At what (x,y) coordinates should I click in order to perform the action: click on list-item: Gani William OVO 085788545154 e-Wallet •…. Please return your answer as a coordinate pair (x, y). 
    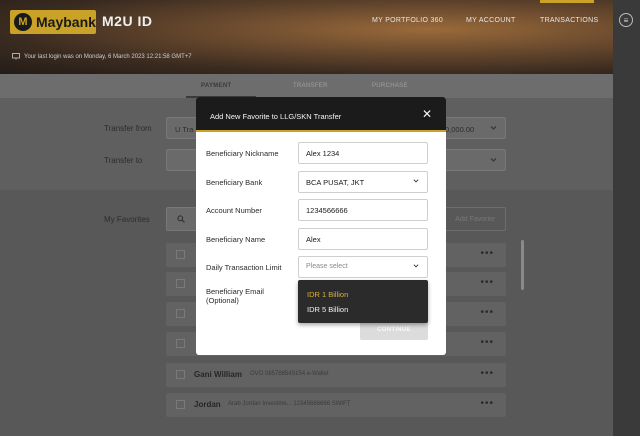
    Looking at the image, I should click on (336, 375).